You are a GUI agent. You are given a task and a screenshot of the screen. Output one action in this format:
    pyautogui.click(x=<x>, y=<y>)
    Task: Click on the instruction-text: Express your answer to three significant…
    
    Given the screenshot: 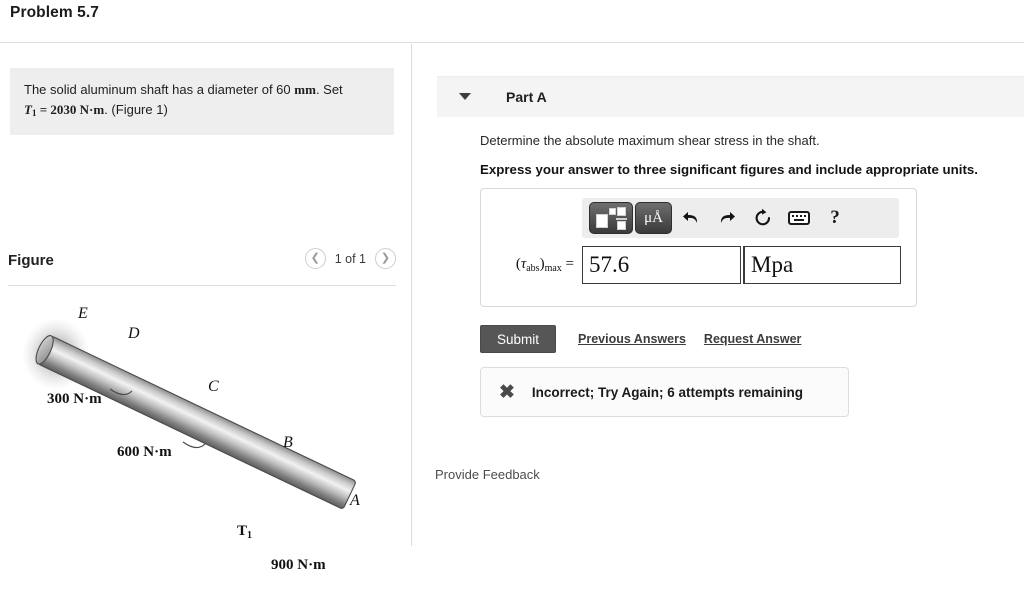 What is the action you would take?
    pyautogui.click(x=729, y=169)
    